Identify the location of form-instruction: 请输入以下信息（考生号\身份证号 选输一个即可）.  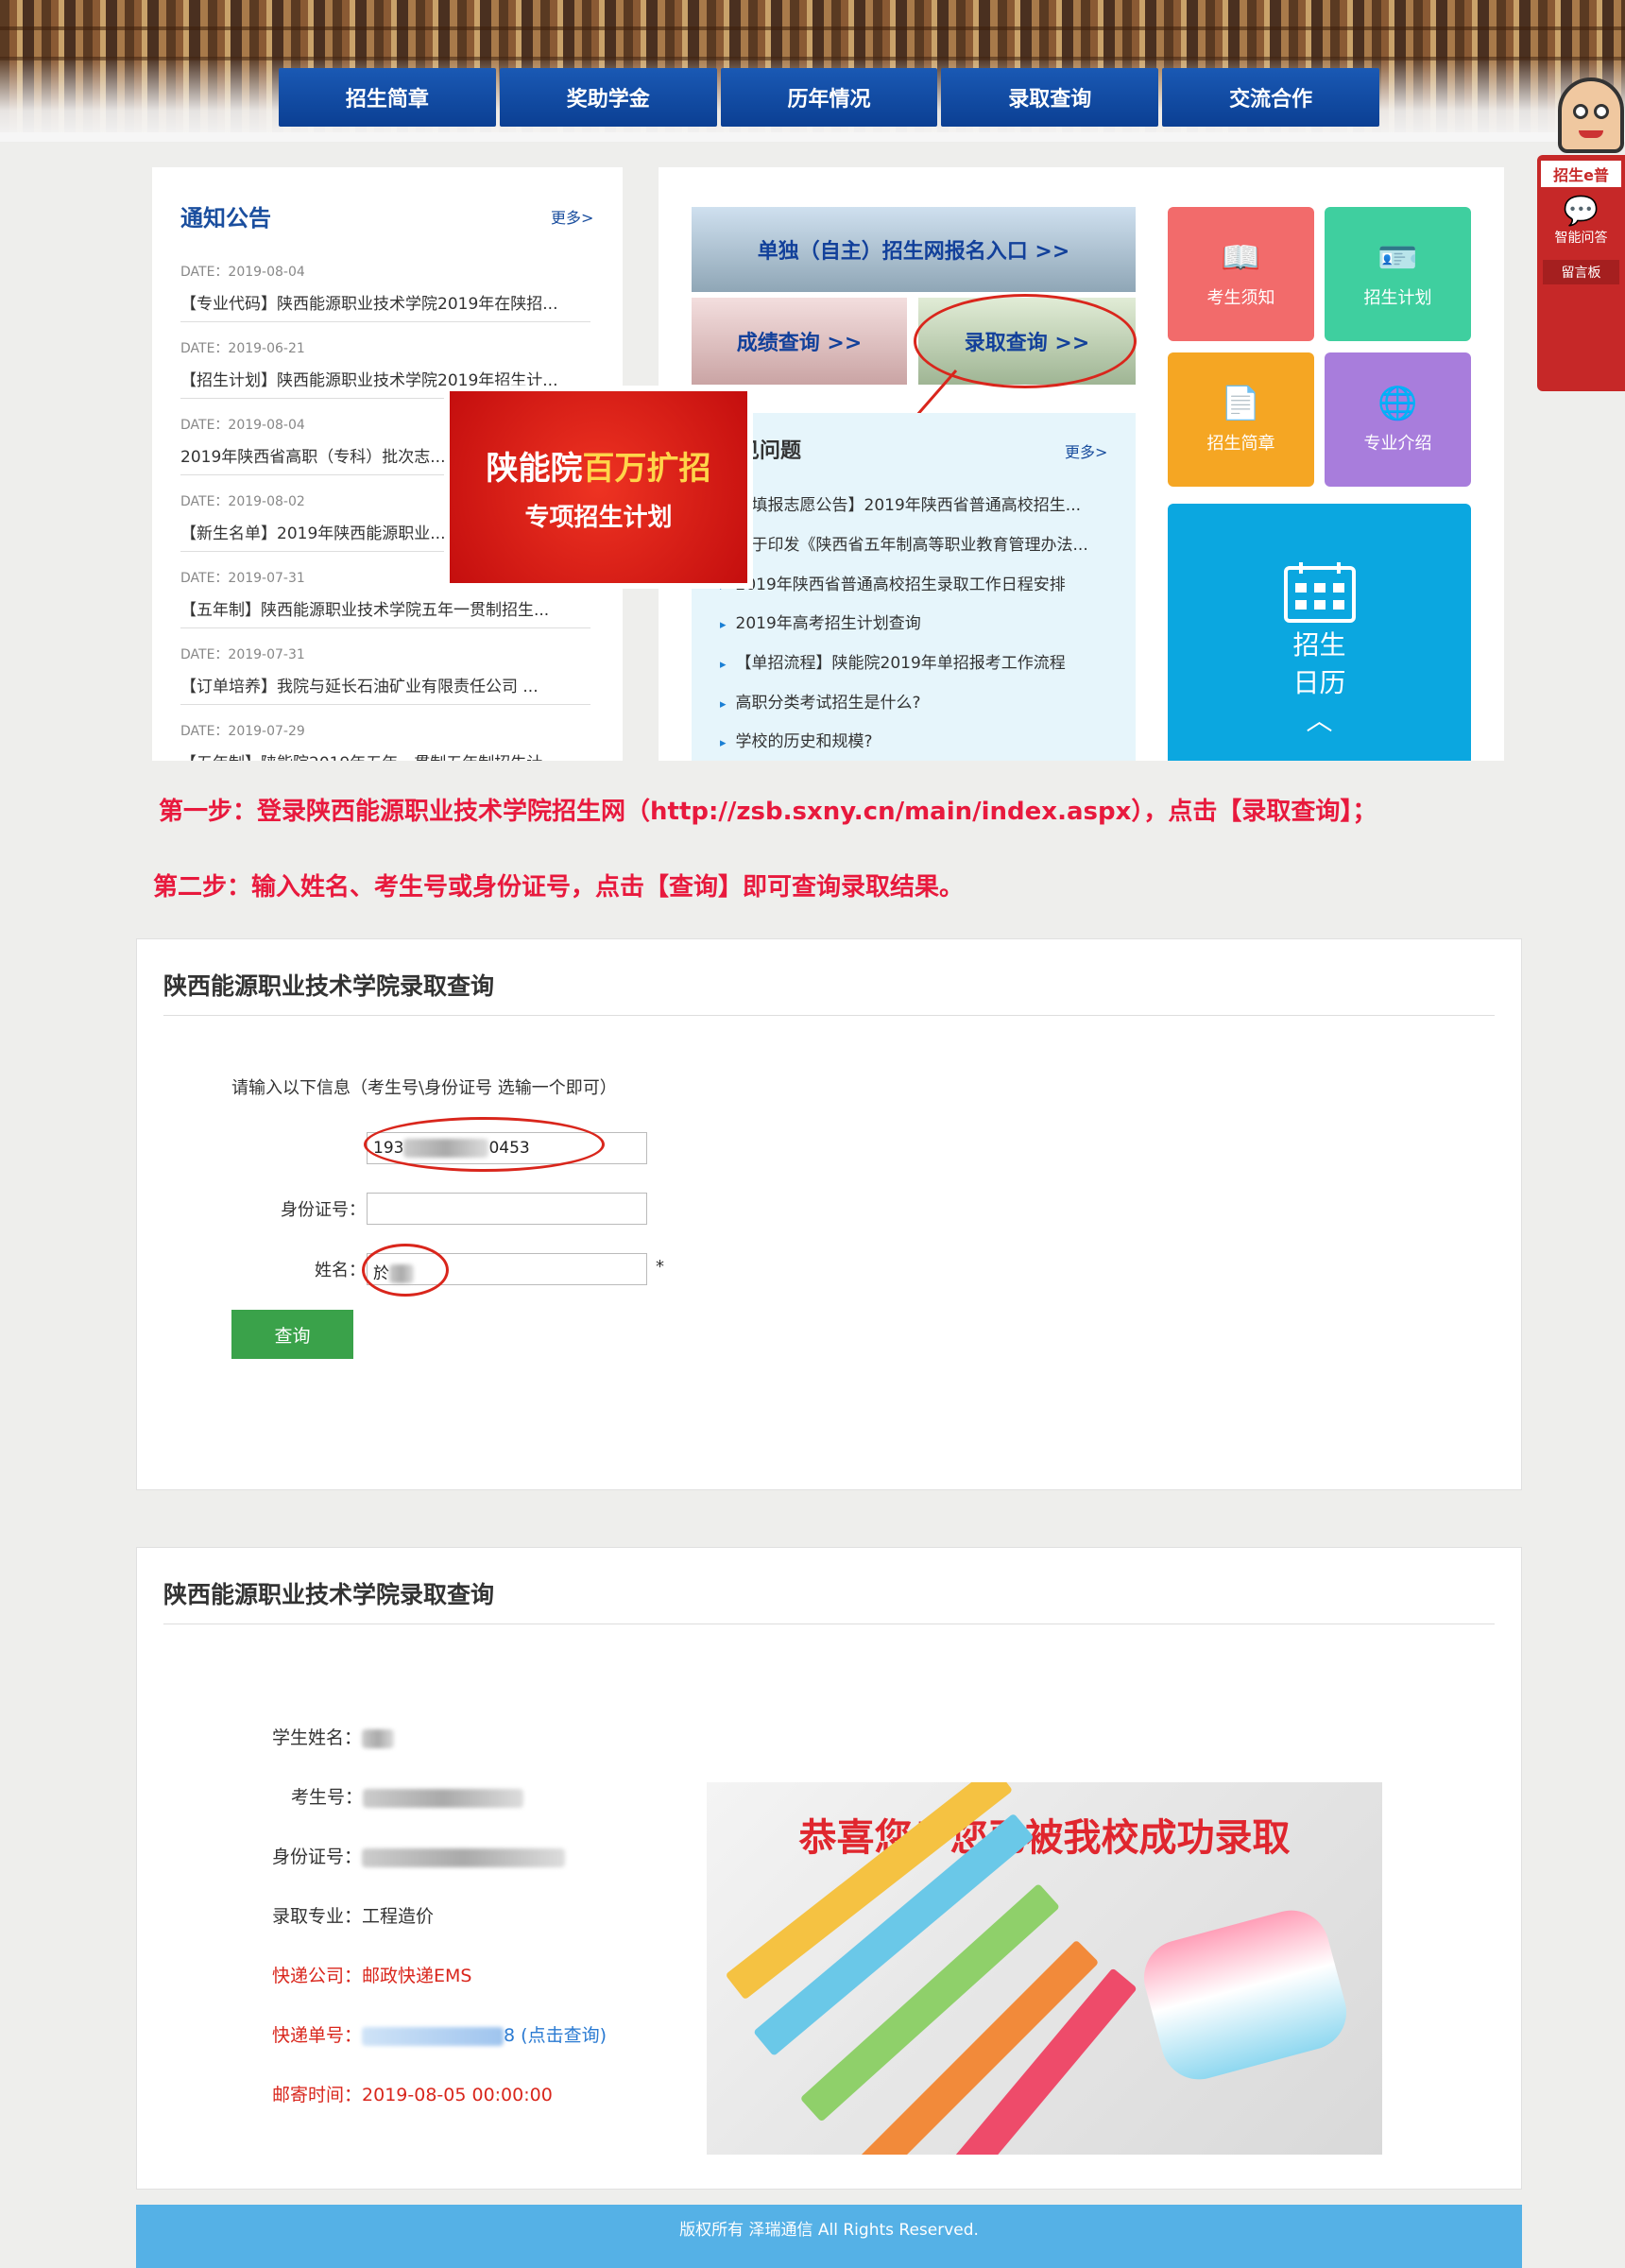
(424, 1088).